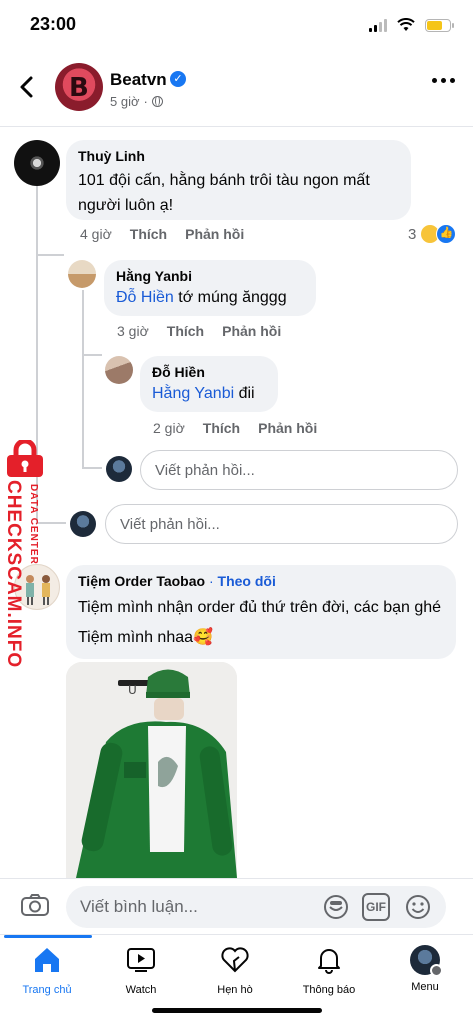 The width and height of the screenshot is (473, 1025). I want to click on comment-photo: U, so click(151, 770).